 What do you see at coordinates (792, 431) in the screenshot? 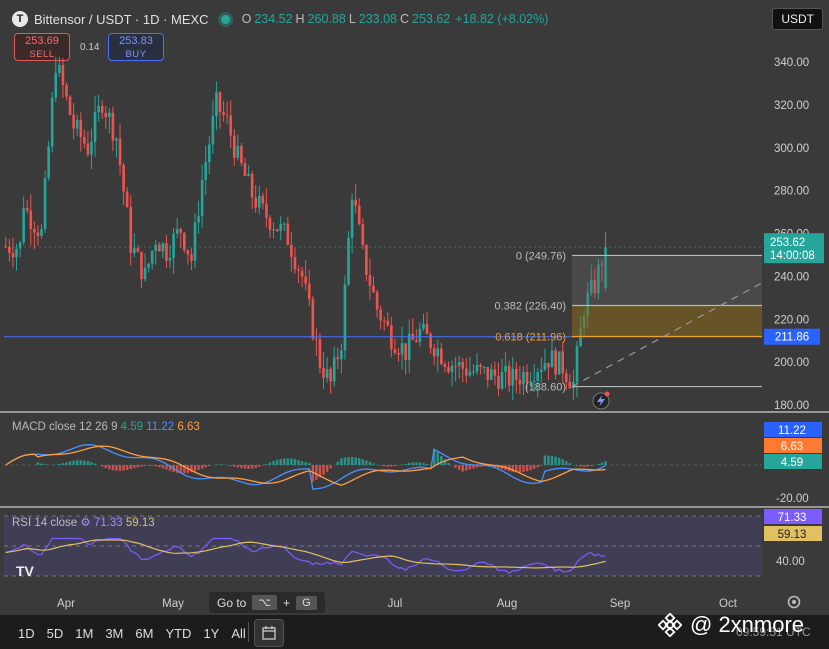
I see `macd-last-value: 11.22` at bounding box center [792, 431].